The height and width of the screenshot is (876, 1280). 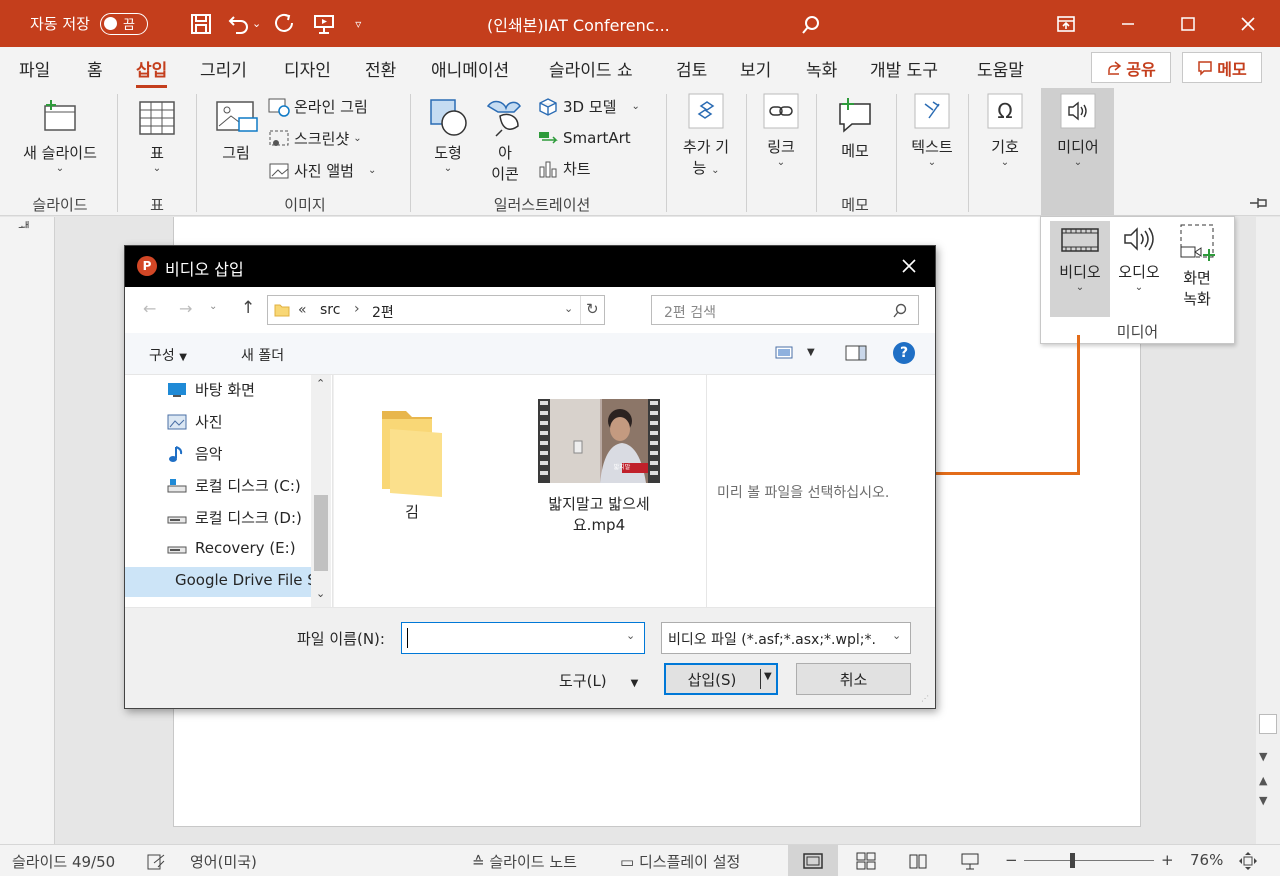 What do you see at coordinates (322, 170) in the screenshot?
I see `photo-album-button: 사진 앨범 ⌄` at bounding box center [322, 170].